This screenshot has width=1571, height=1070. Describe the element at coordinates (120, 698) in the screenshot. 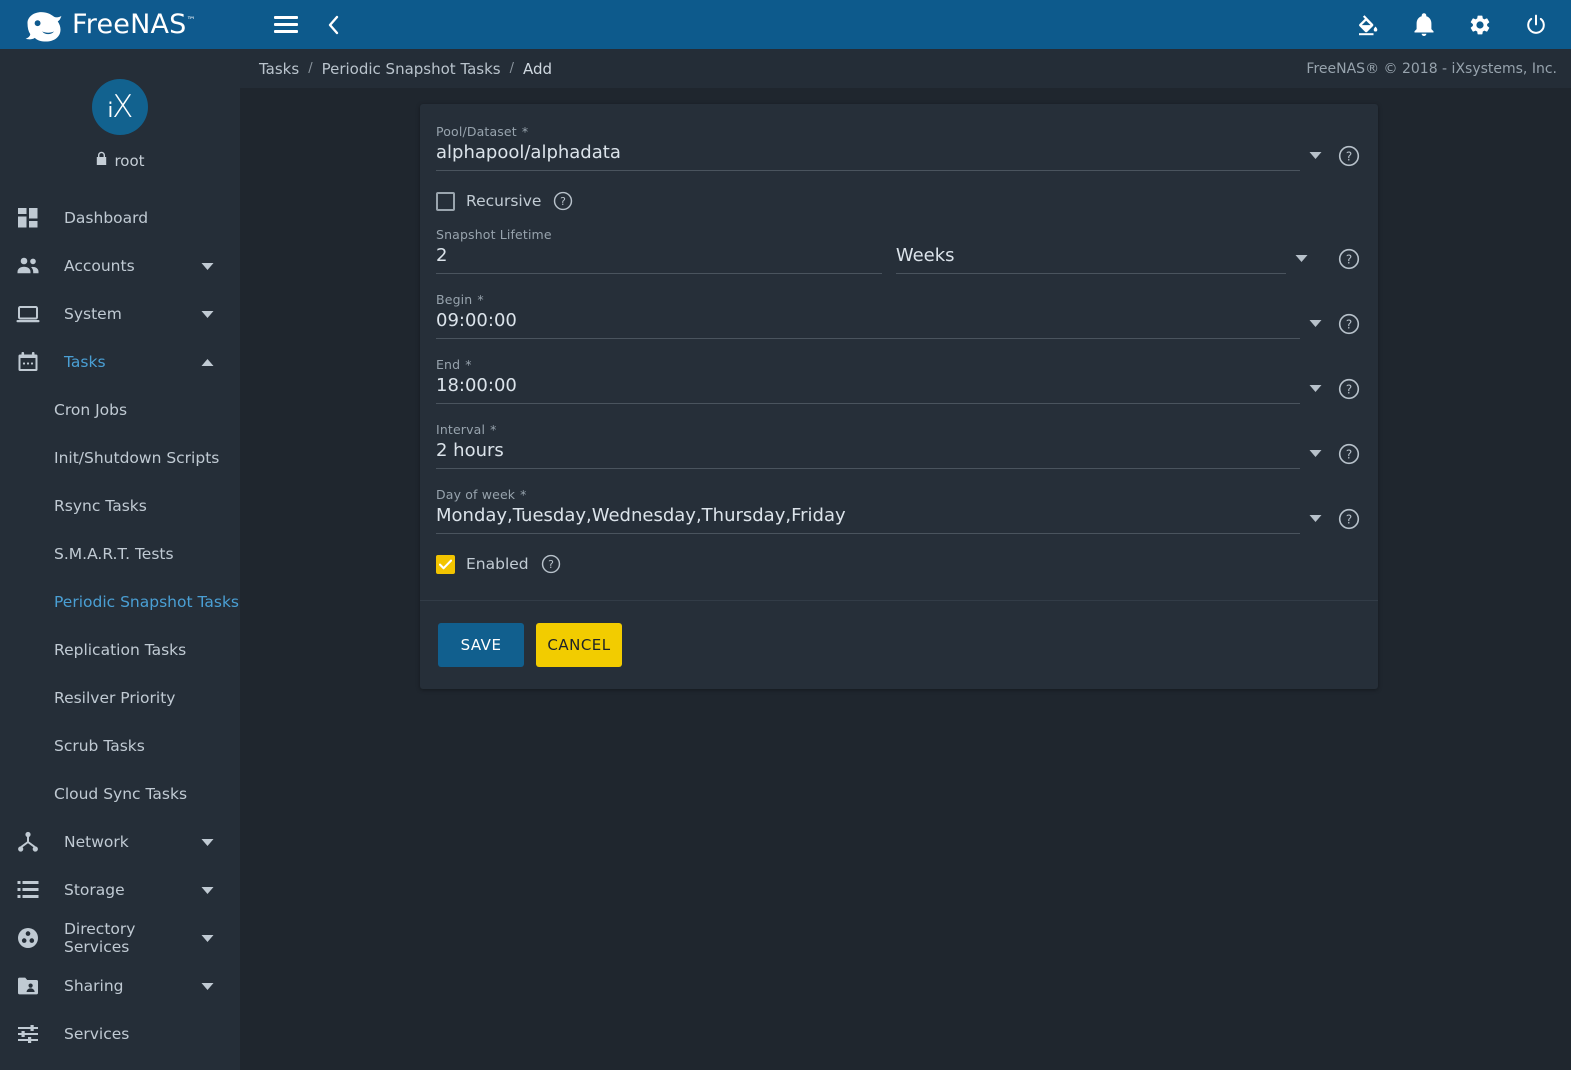

I see `sidebar-item-resilver-priority: Resilver Priority` at that location.